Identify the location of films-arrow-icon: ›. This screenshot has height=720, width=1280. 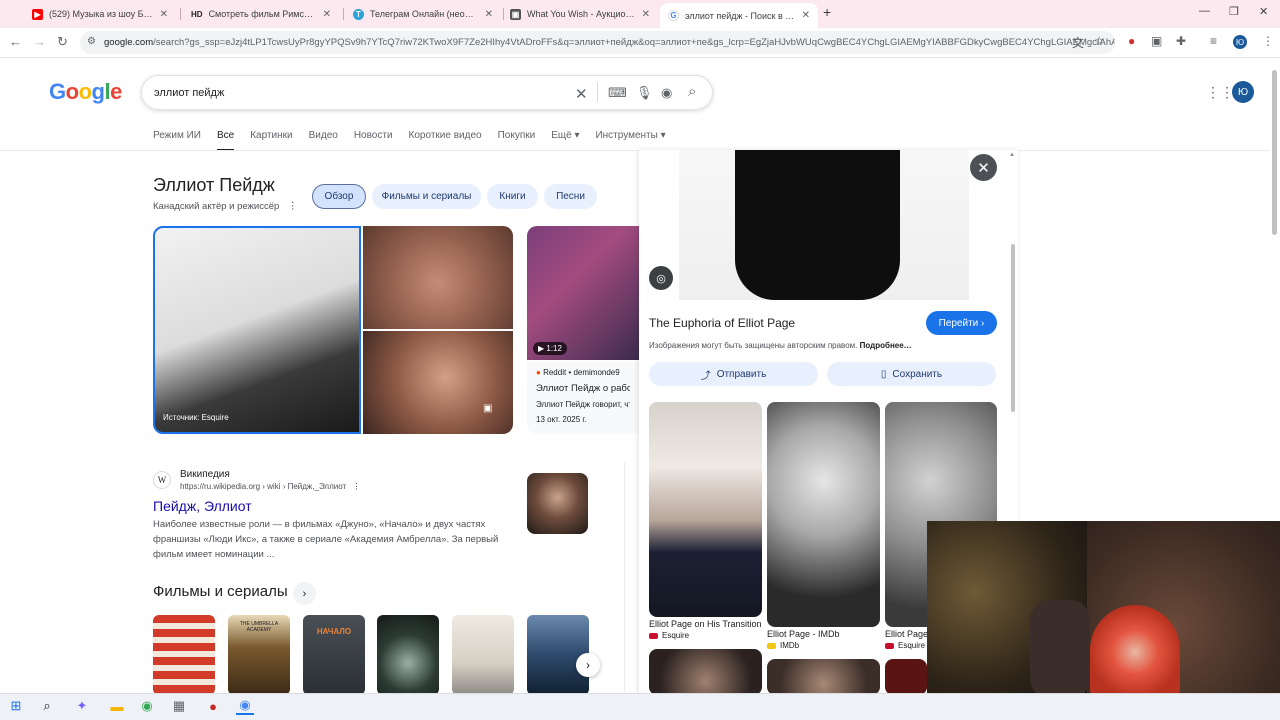
(304, 593).